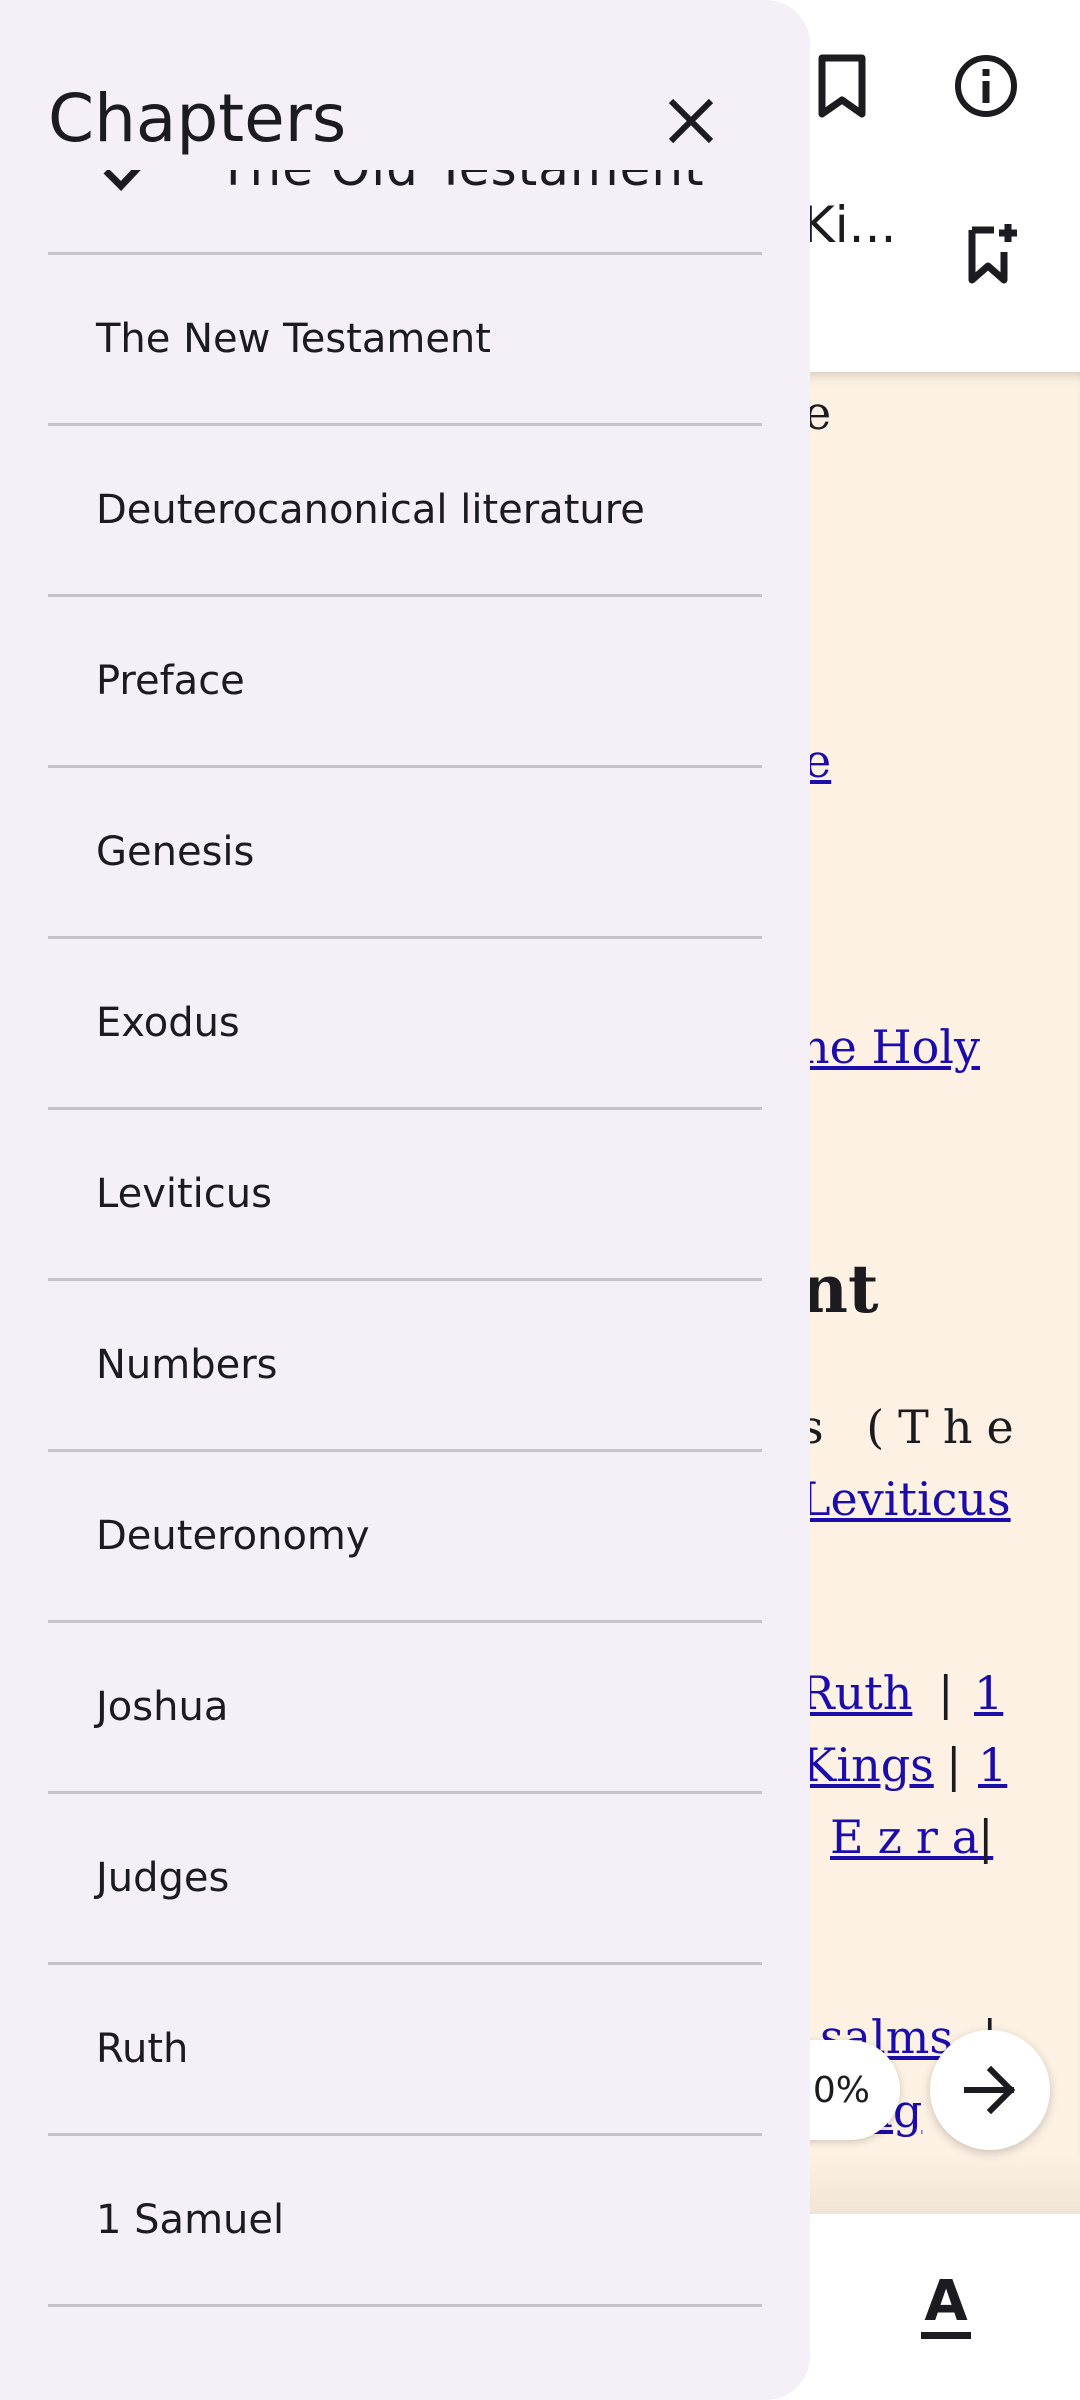  What do you see at coordinates (142, 2049) in the screenshot?
I see `chapter-label: Ruth` at bounding box center [142, 2049].